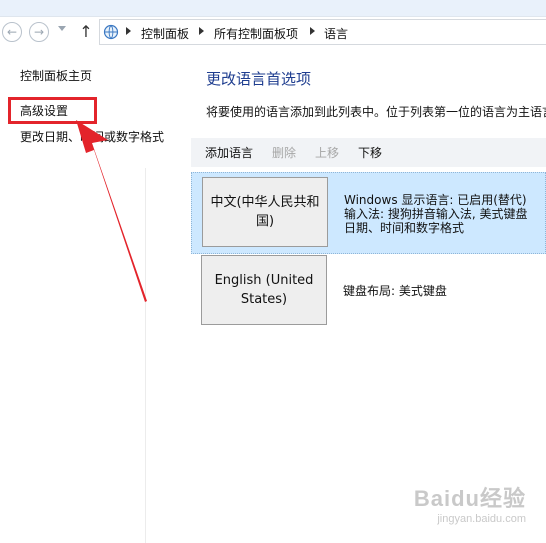 This screenshot has width=546, height=543. I want to click on keyboard-layout-info: 键盘布局: 美式键盘, so click(395, 291).